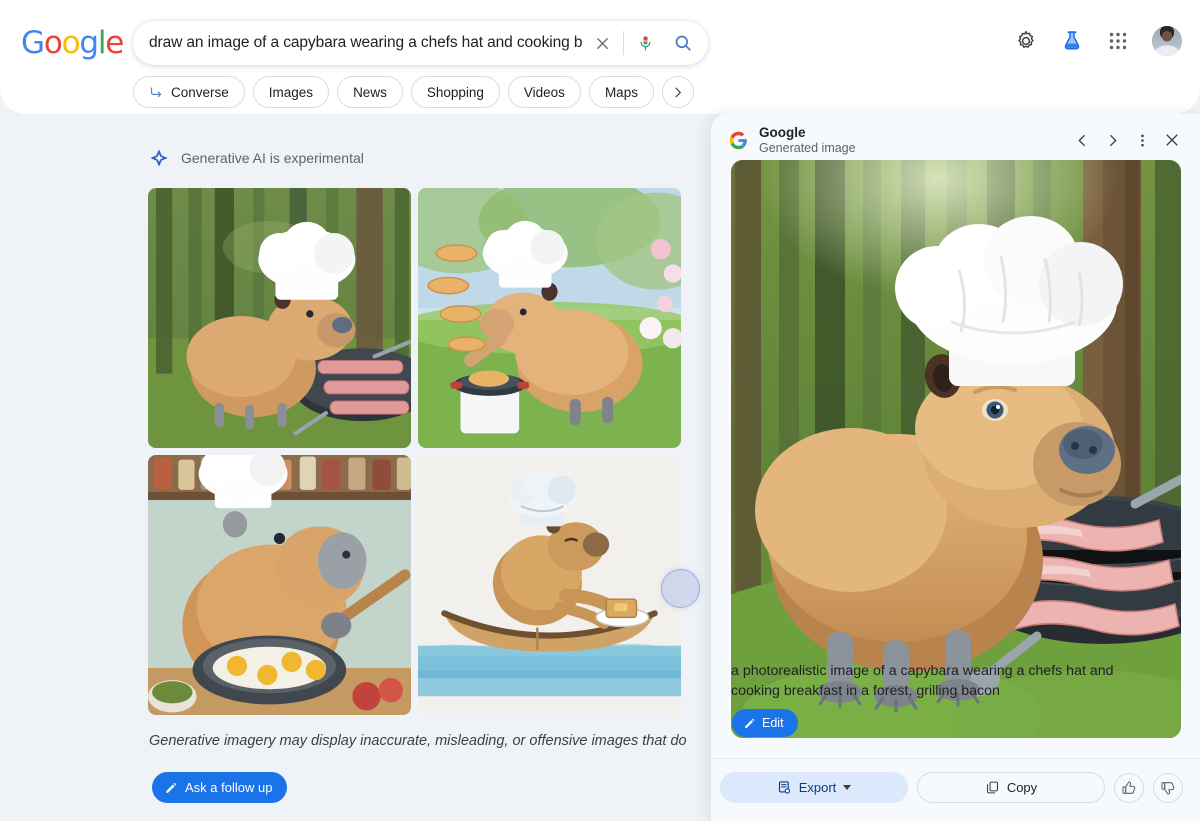  I want to click on export-button: Export, so click(814, 787).